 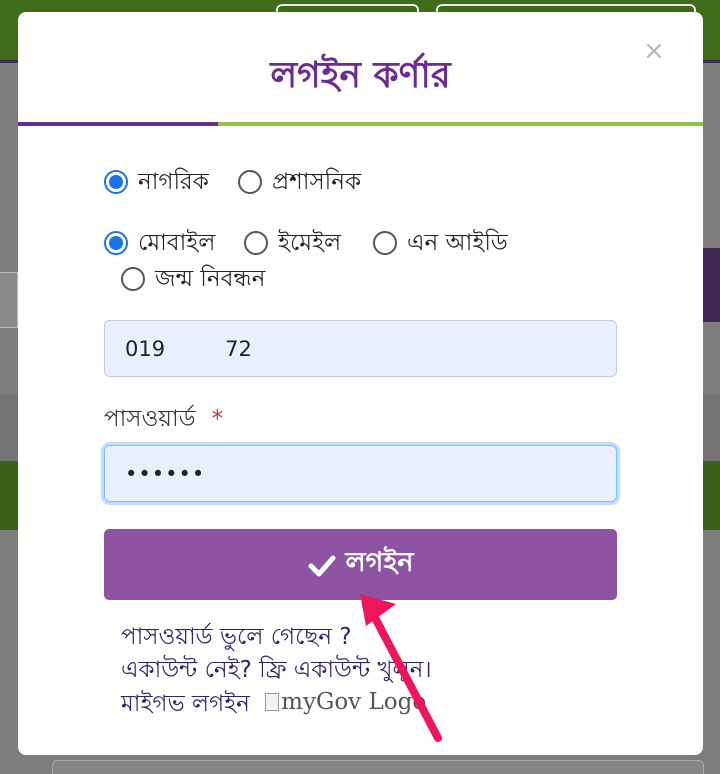 I want to click on modal-title: লগইন কর্ণার, so click(x=360, y=75).